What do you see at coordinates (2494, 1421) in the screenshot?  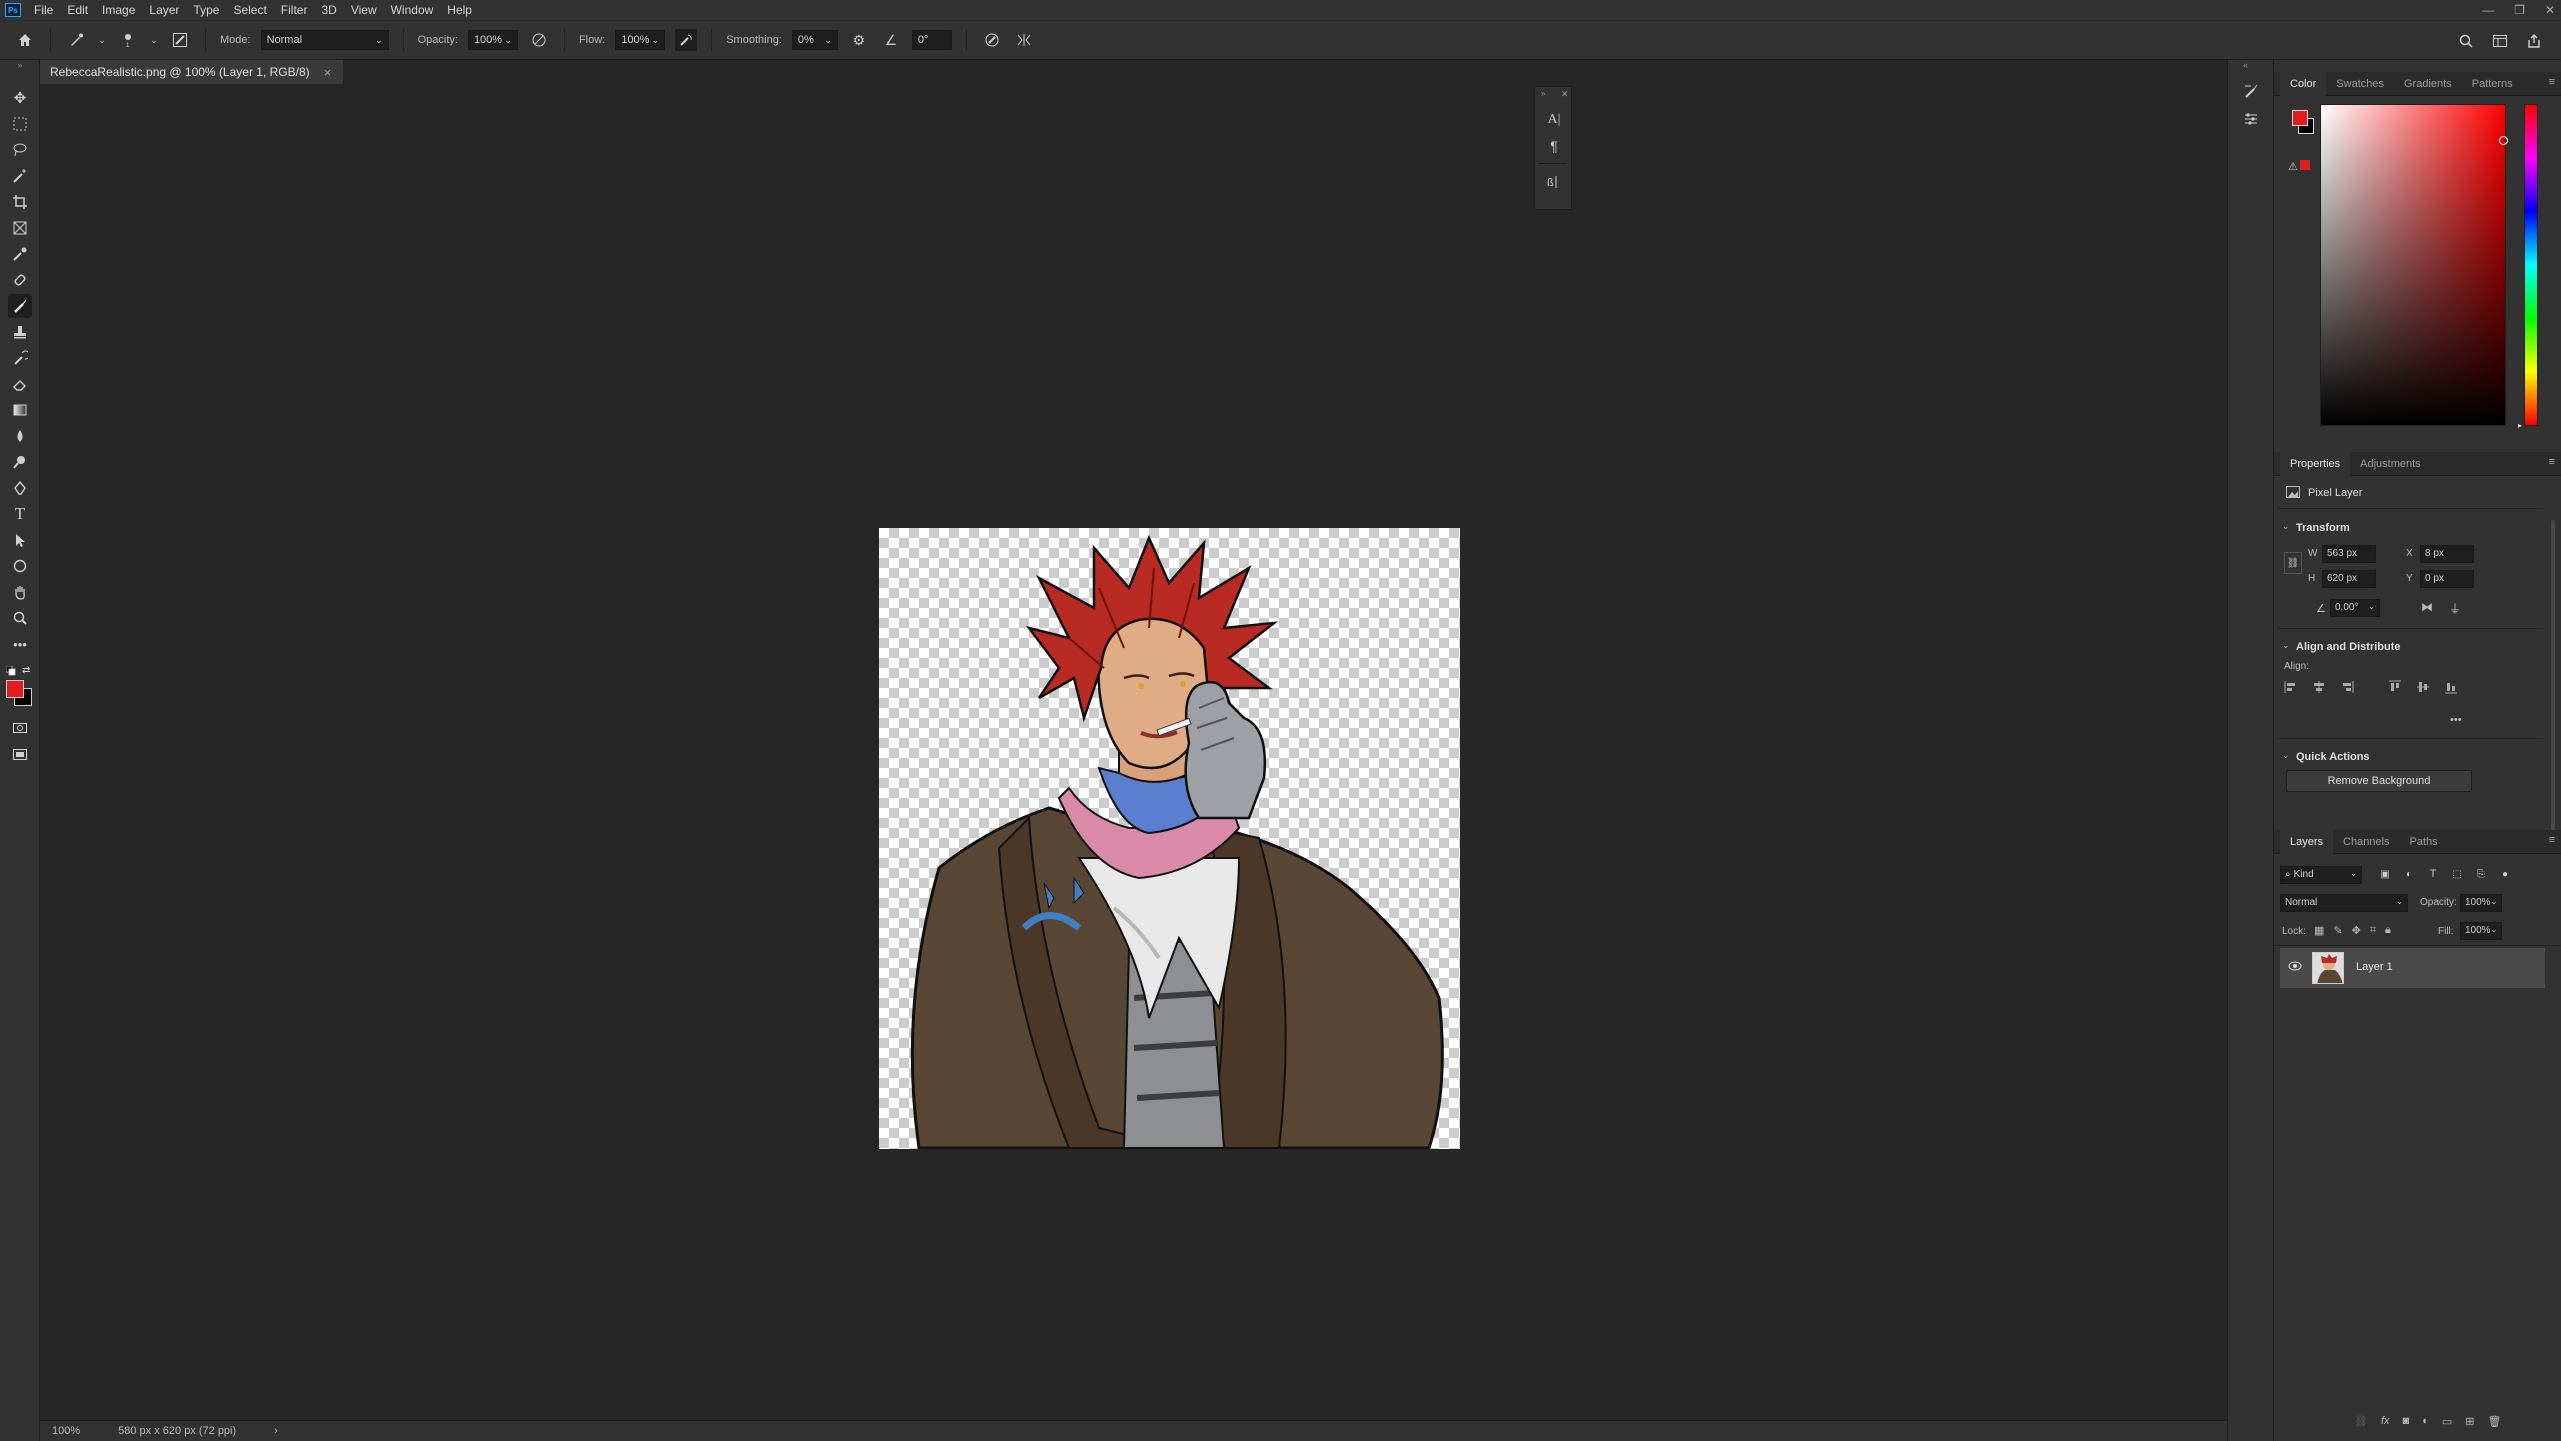 I see `delete-layer-icon: 🗑︎` at bounding box center [2494, 1421].